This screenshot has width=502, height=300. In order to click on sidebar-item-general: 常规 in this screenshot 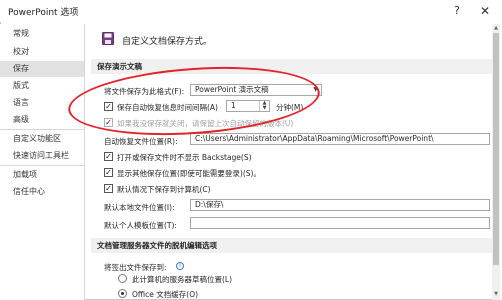, I will do `click(42, 34)`.